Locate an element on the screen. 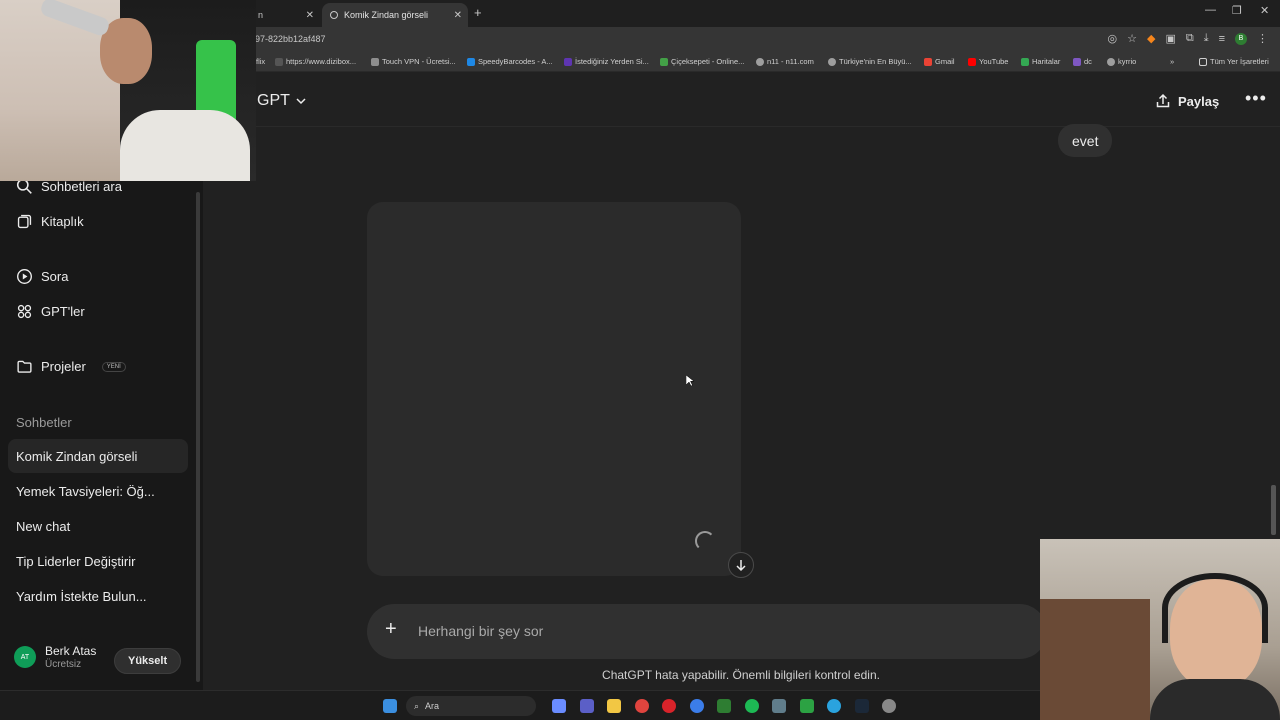  toolbar-icons: ◎ ☆ ◆ ▣ ⧉ ⤓ ≡ B ⋮ is located at coordinates (1187, 38).